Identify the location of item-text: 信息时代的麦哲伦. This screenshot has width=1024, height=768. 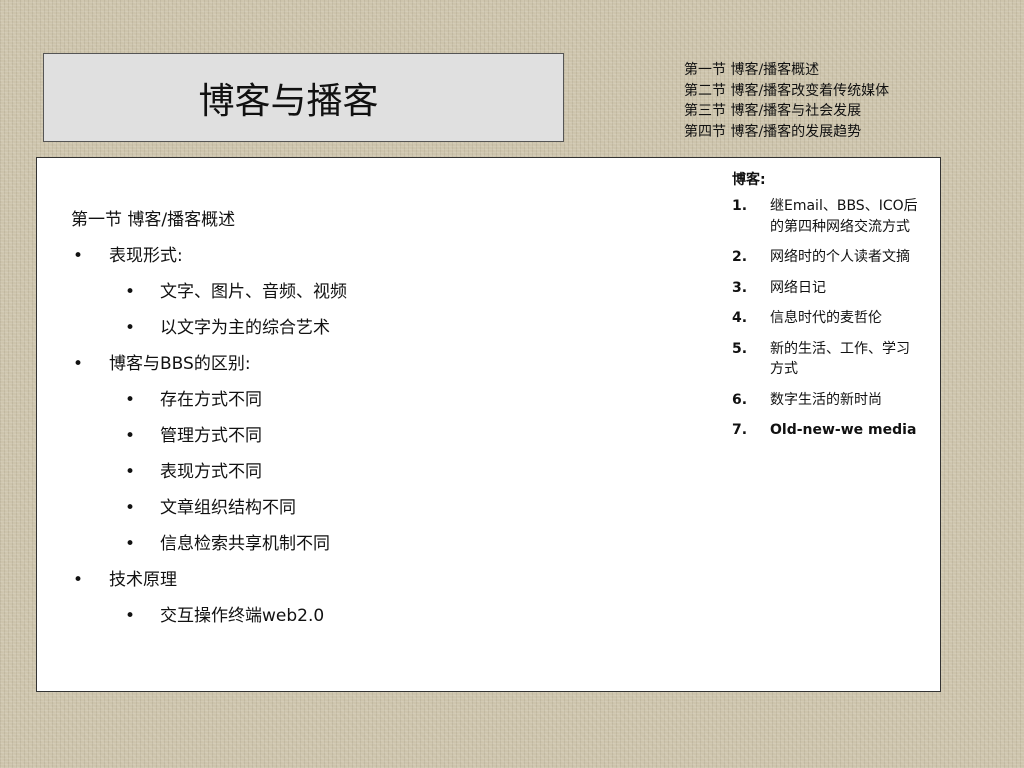
(826, 318).